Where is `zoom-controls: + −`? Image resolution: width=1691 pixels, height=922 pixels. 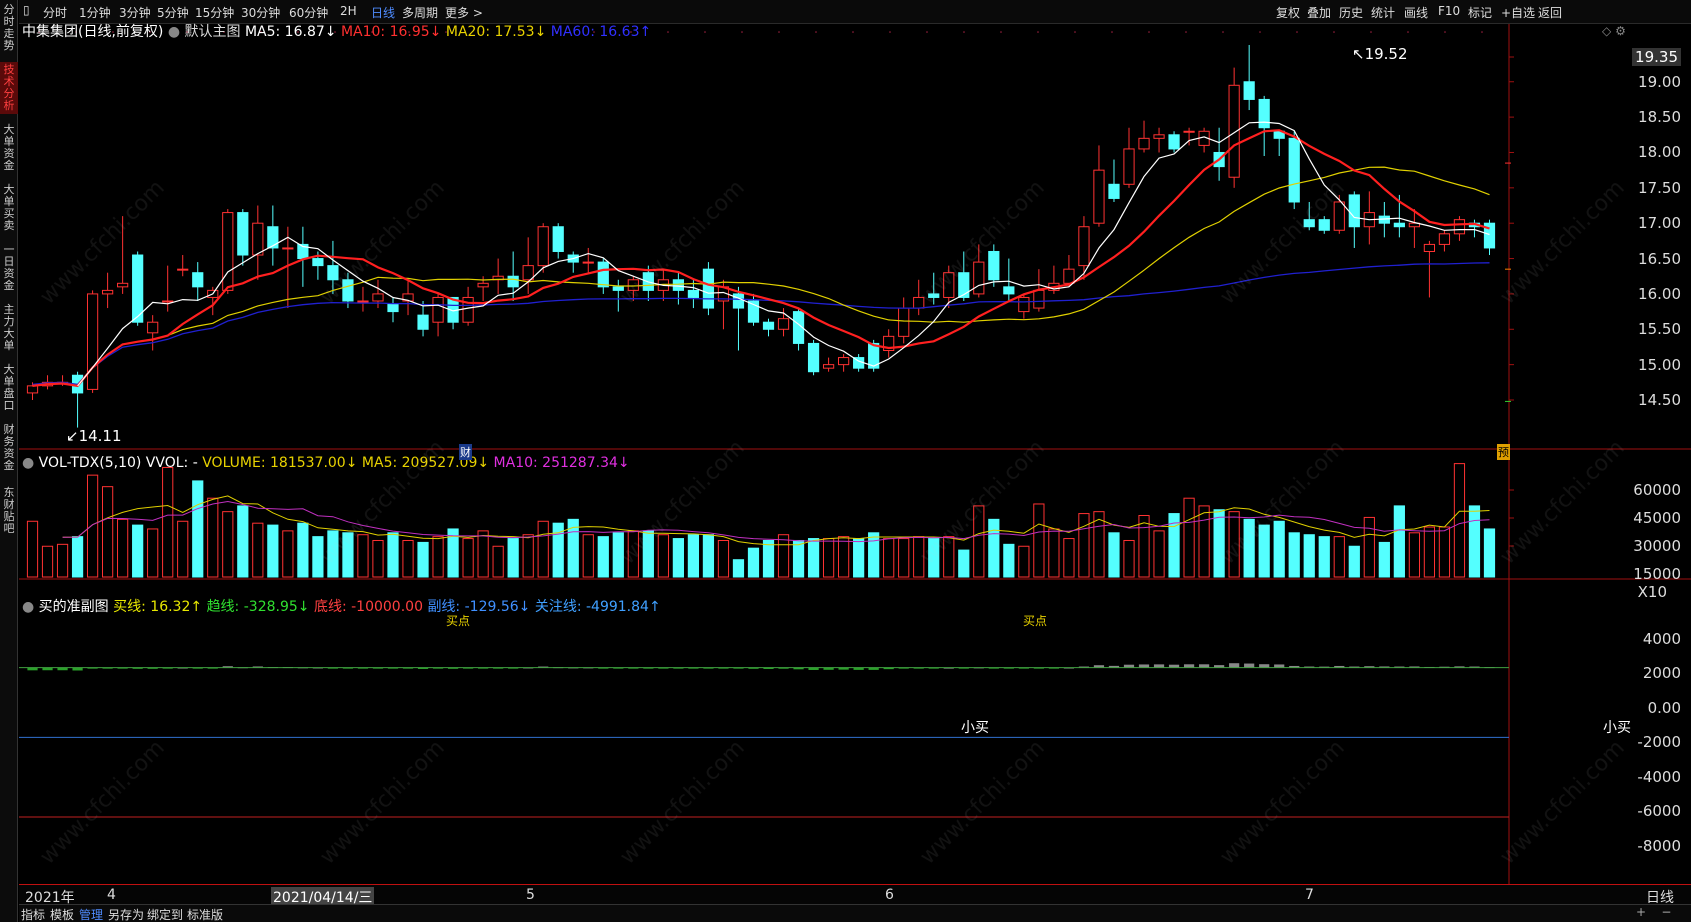
zoom-controls: + − is located at coordinates (1653, 912).